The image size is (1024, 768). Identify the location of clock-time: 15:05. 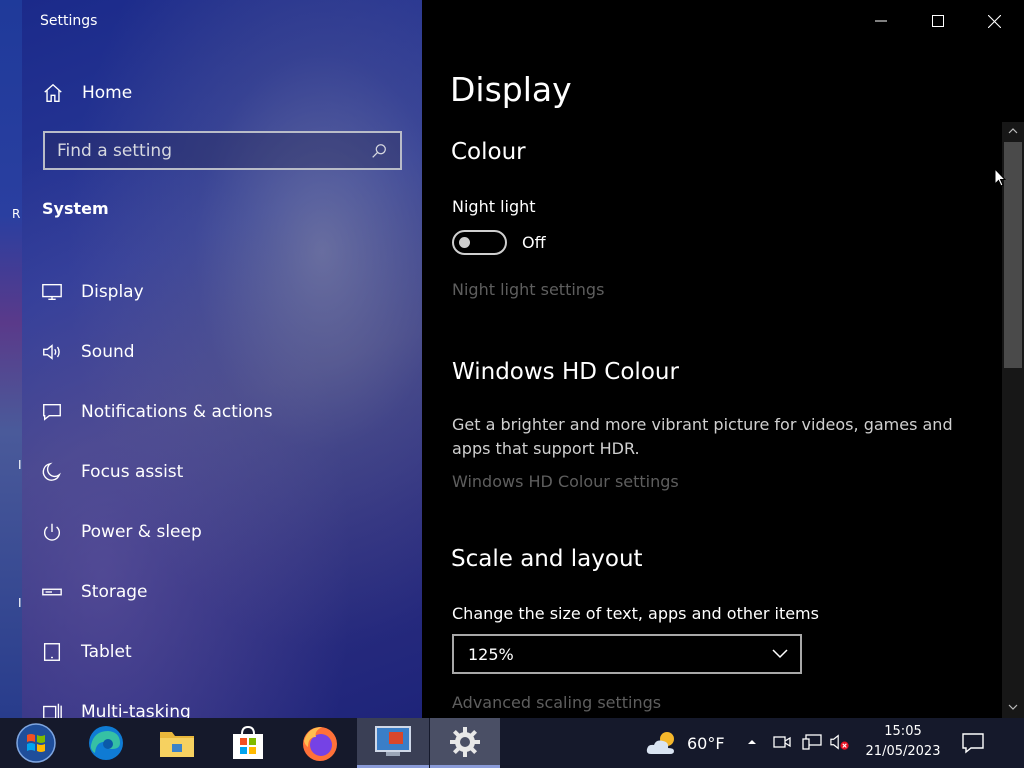
(903, 731).